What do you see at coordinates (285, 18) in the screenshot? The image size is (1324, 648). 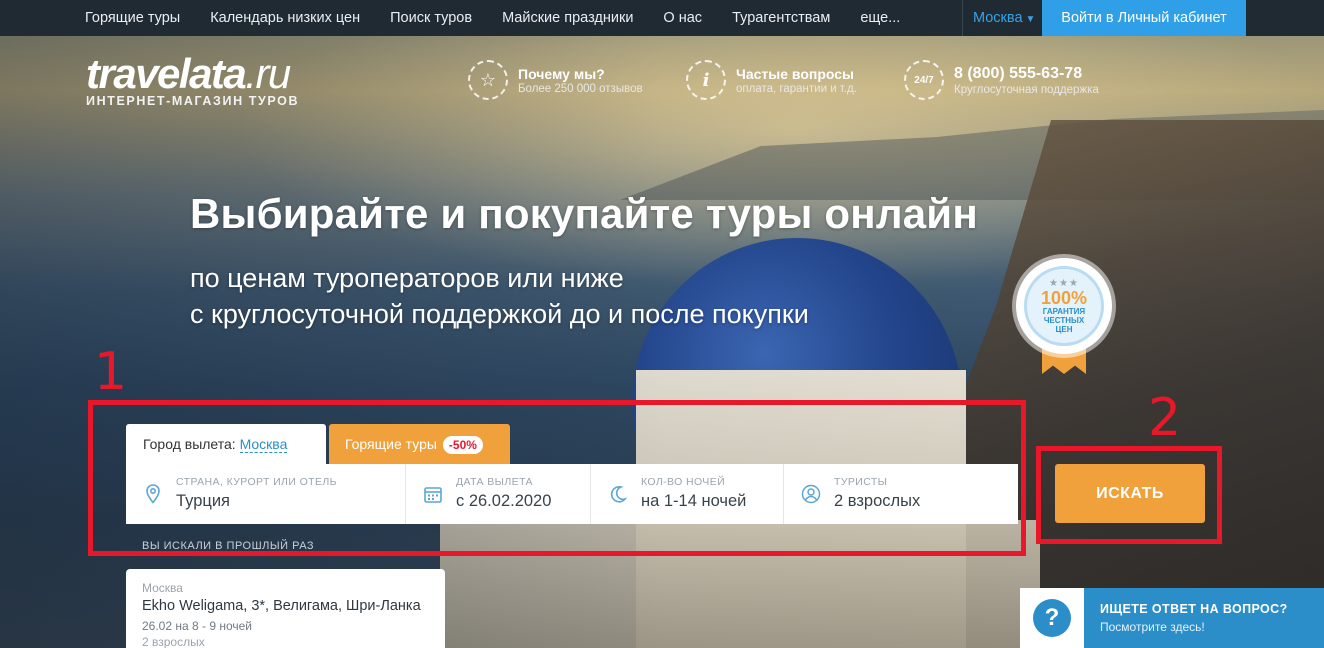 I see `nav-item-low-price-calendar: Календарь низких цен` at bounding box center [285, 18].